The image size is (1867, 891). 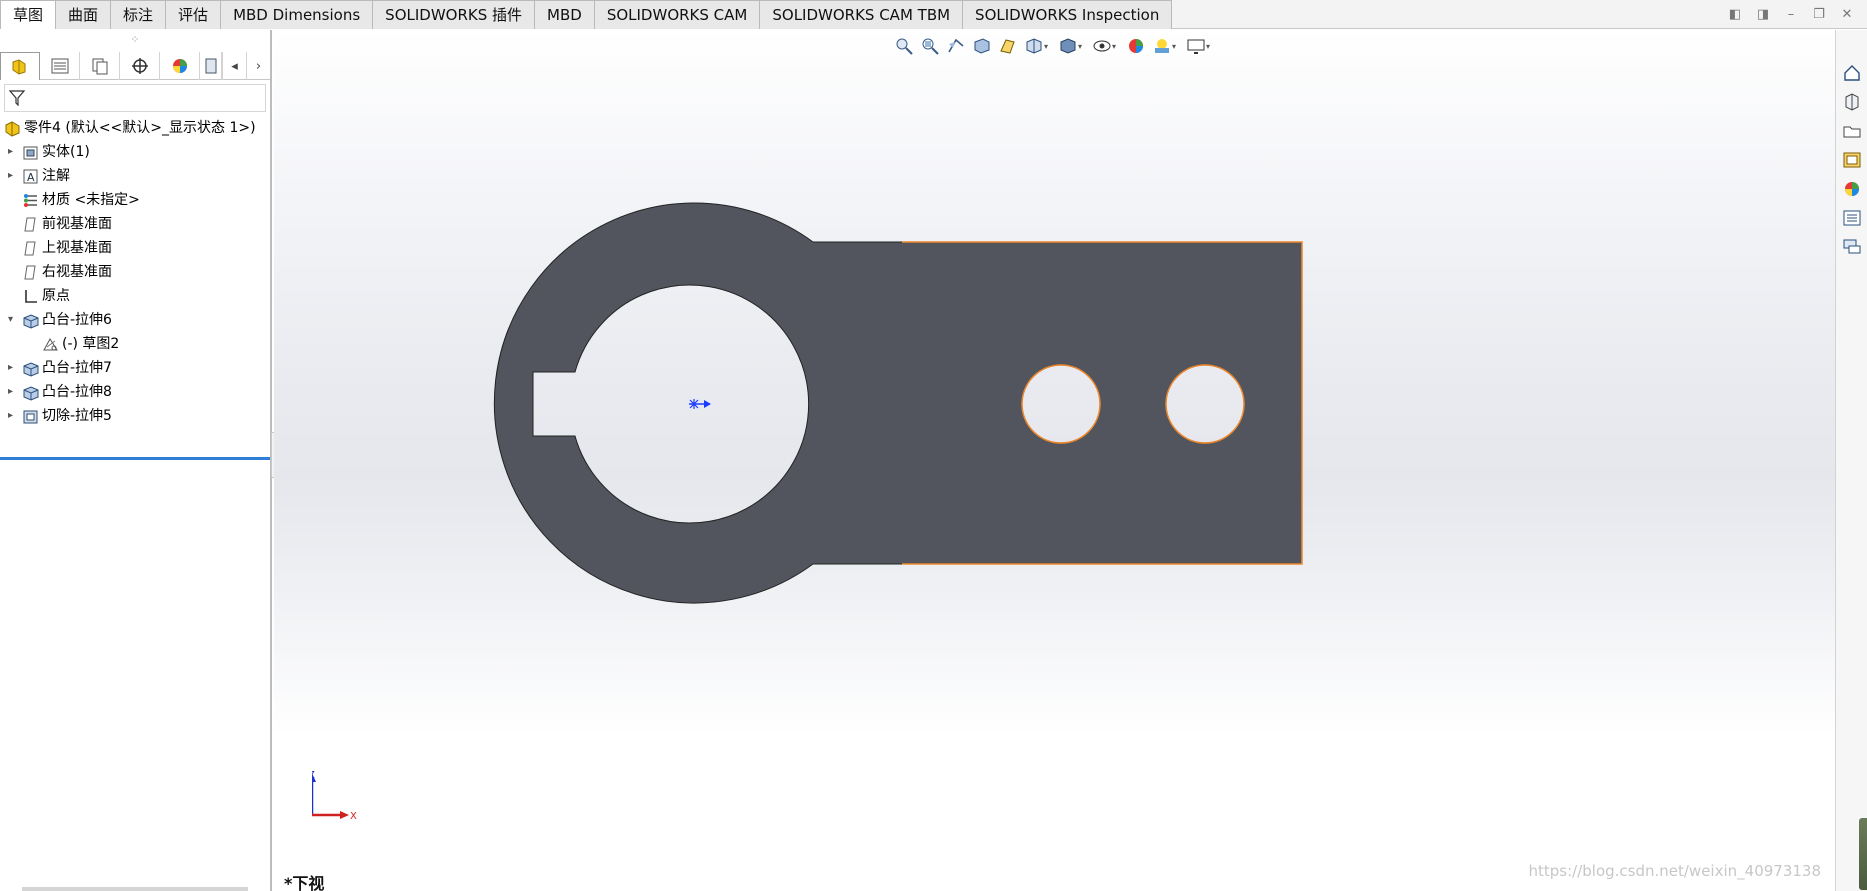 What do you see at coordinates (1819, 15) in the screenshot?
I see `maximize-button: ❐` at bounding box center [1819, 15].